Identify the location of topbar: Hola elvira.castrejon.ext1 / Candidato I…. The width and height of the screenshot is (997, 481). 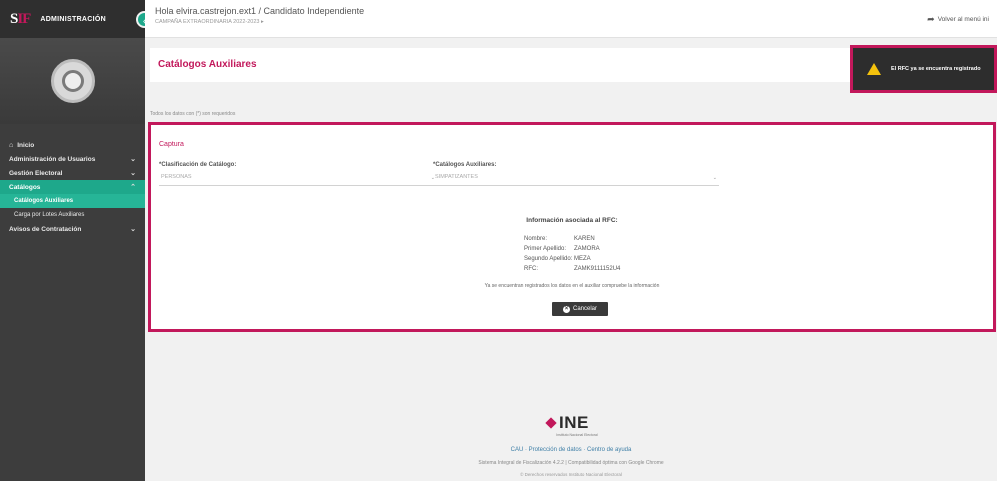
(571, 19).